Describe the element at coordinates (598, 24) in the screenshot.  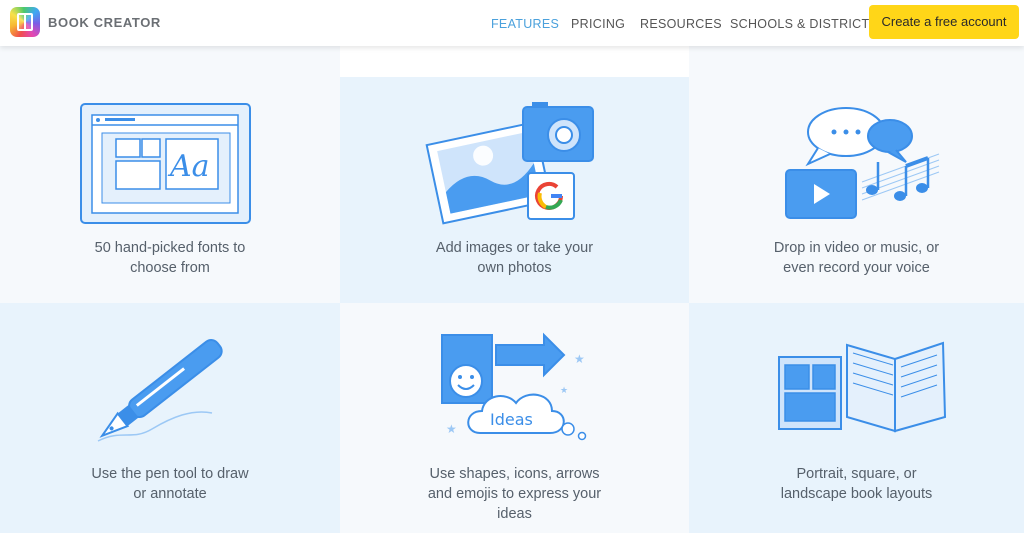
I see `nav-pricing: PRICING` at that location.